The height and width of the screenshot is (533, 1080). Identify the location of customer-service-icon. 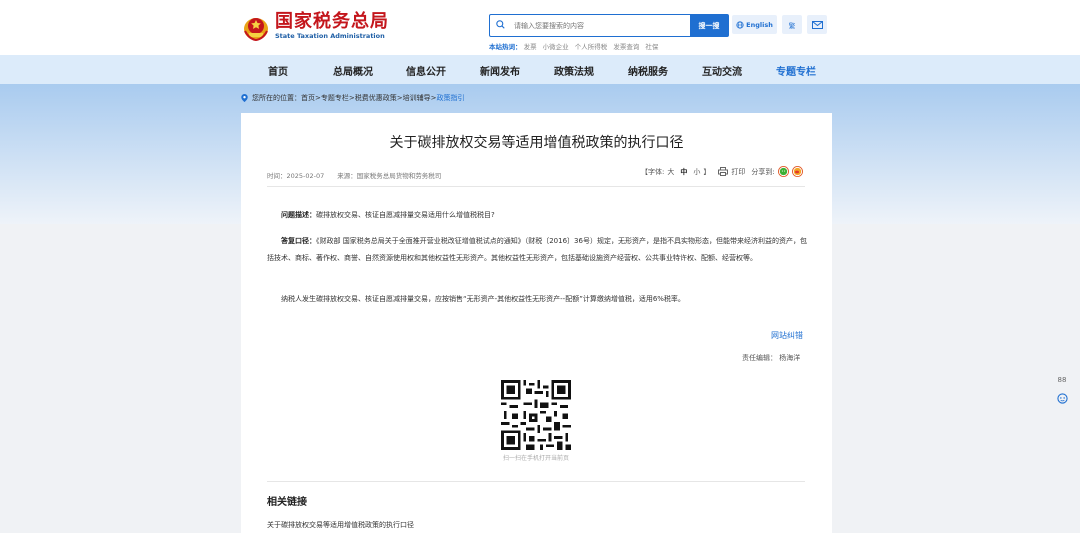
(1062, 398).